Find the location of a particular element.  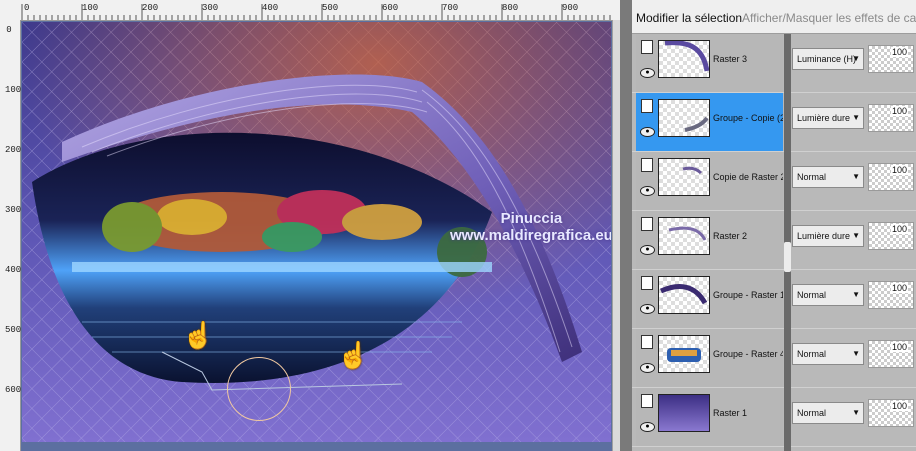

layers-scrollbar is located at coordinates (787, 242).